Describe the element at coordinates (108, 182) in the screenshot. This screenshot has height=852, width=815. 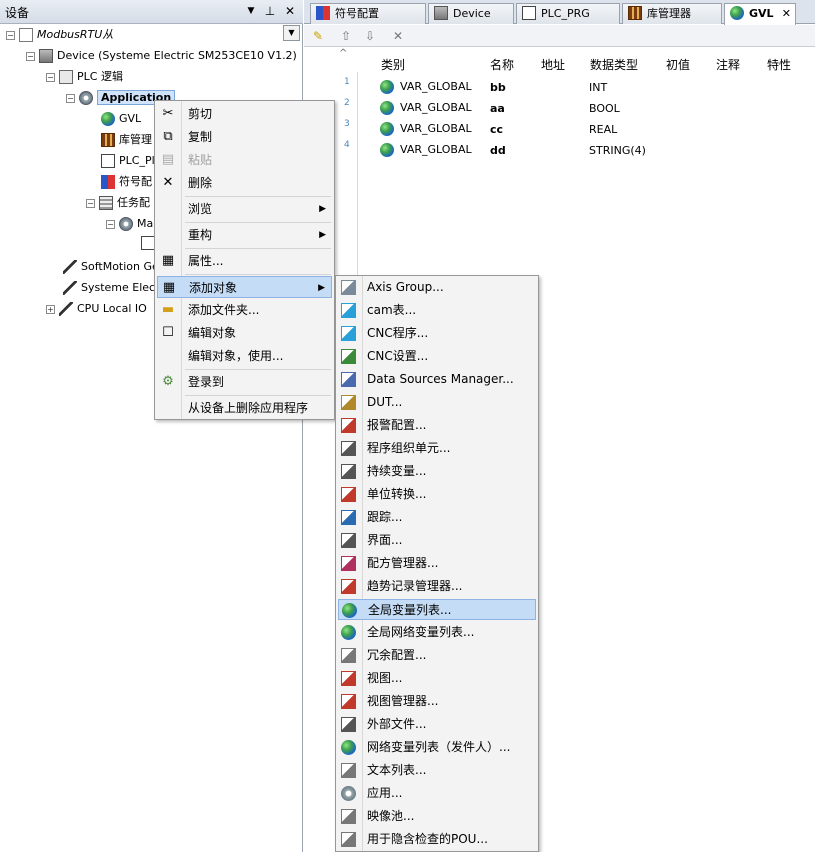
I see `symbol-config-icon` at that location.